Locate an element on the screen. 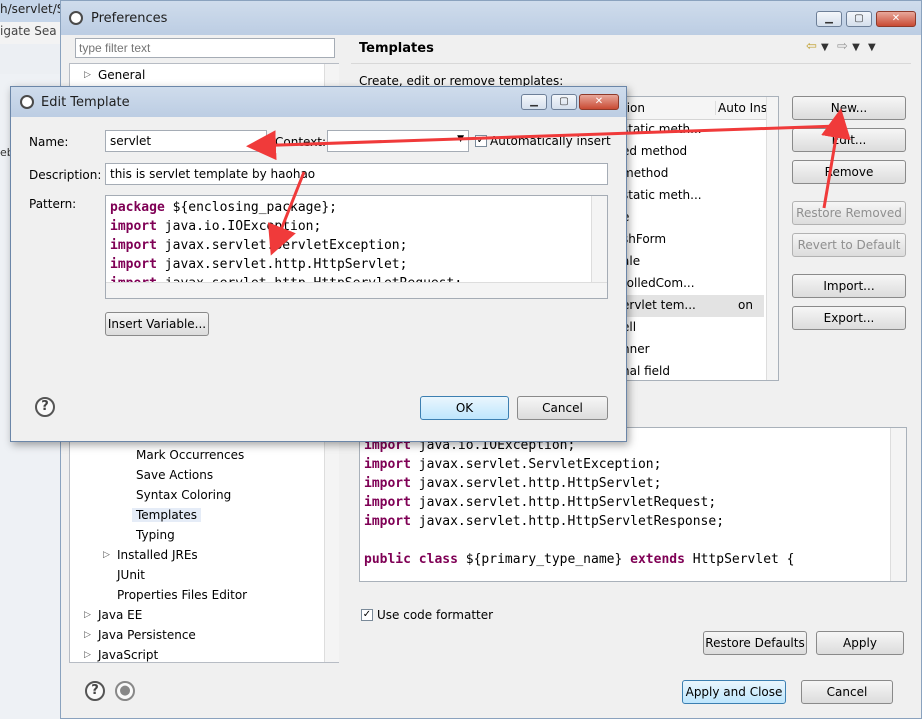 This screenshot has height=719, width=922. use-formatter-label: Use code formatter is located at coordinates (435, 615).